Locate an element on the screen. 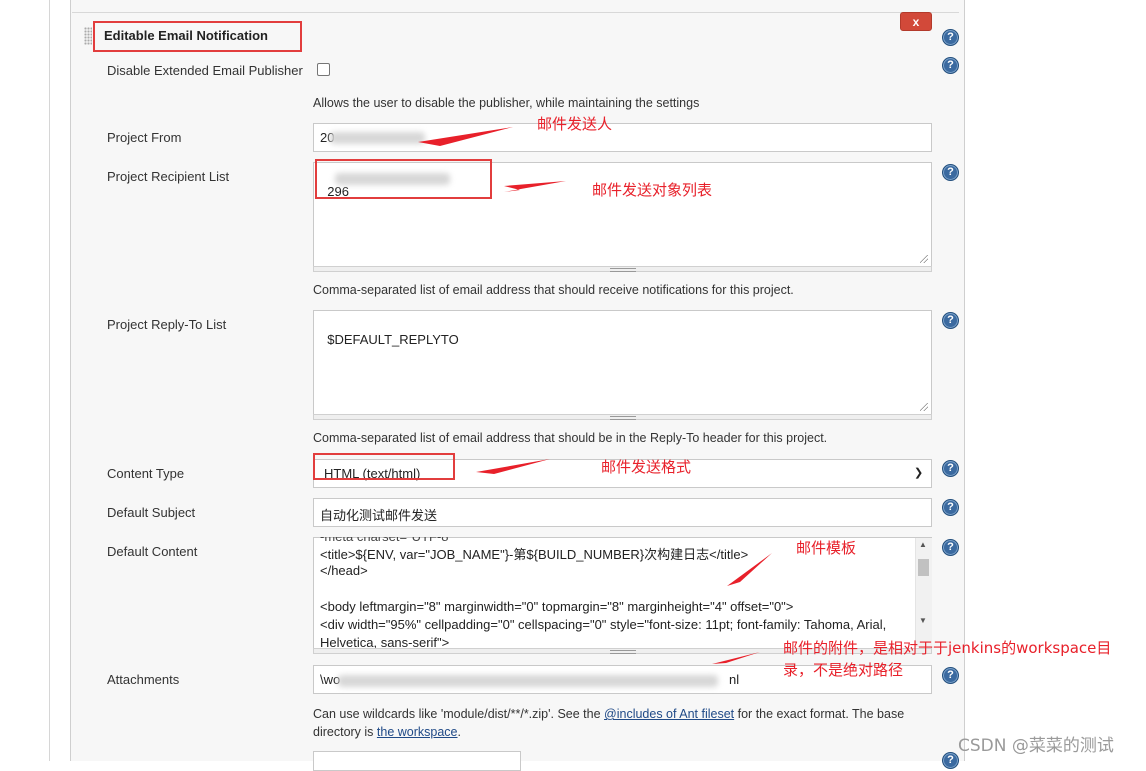  arrow-template is located at coordinates (749, 569).